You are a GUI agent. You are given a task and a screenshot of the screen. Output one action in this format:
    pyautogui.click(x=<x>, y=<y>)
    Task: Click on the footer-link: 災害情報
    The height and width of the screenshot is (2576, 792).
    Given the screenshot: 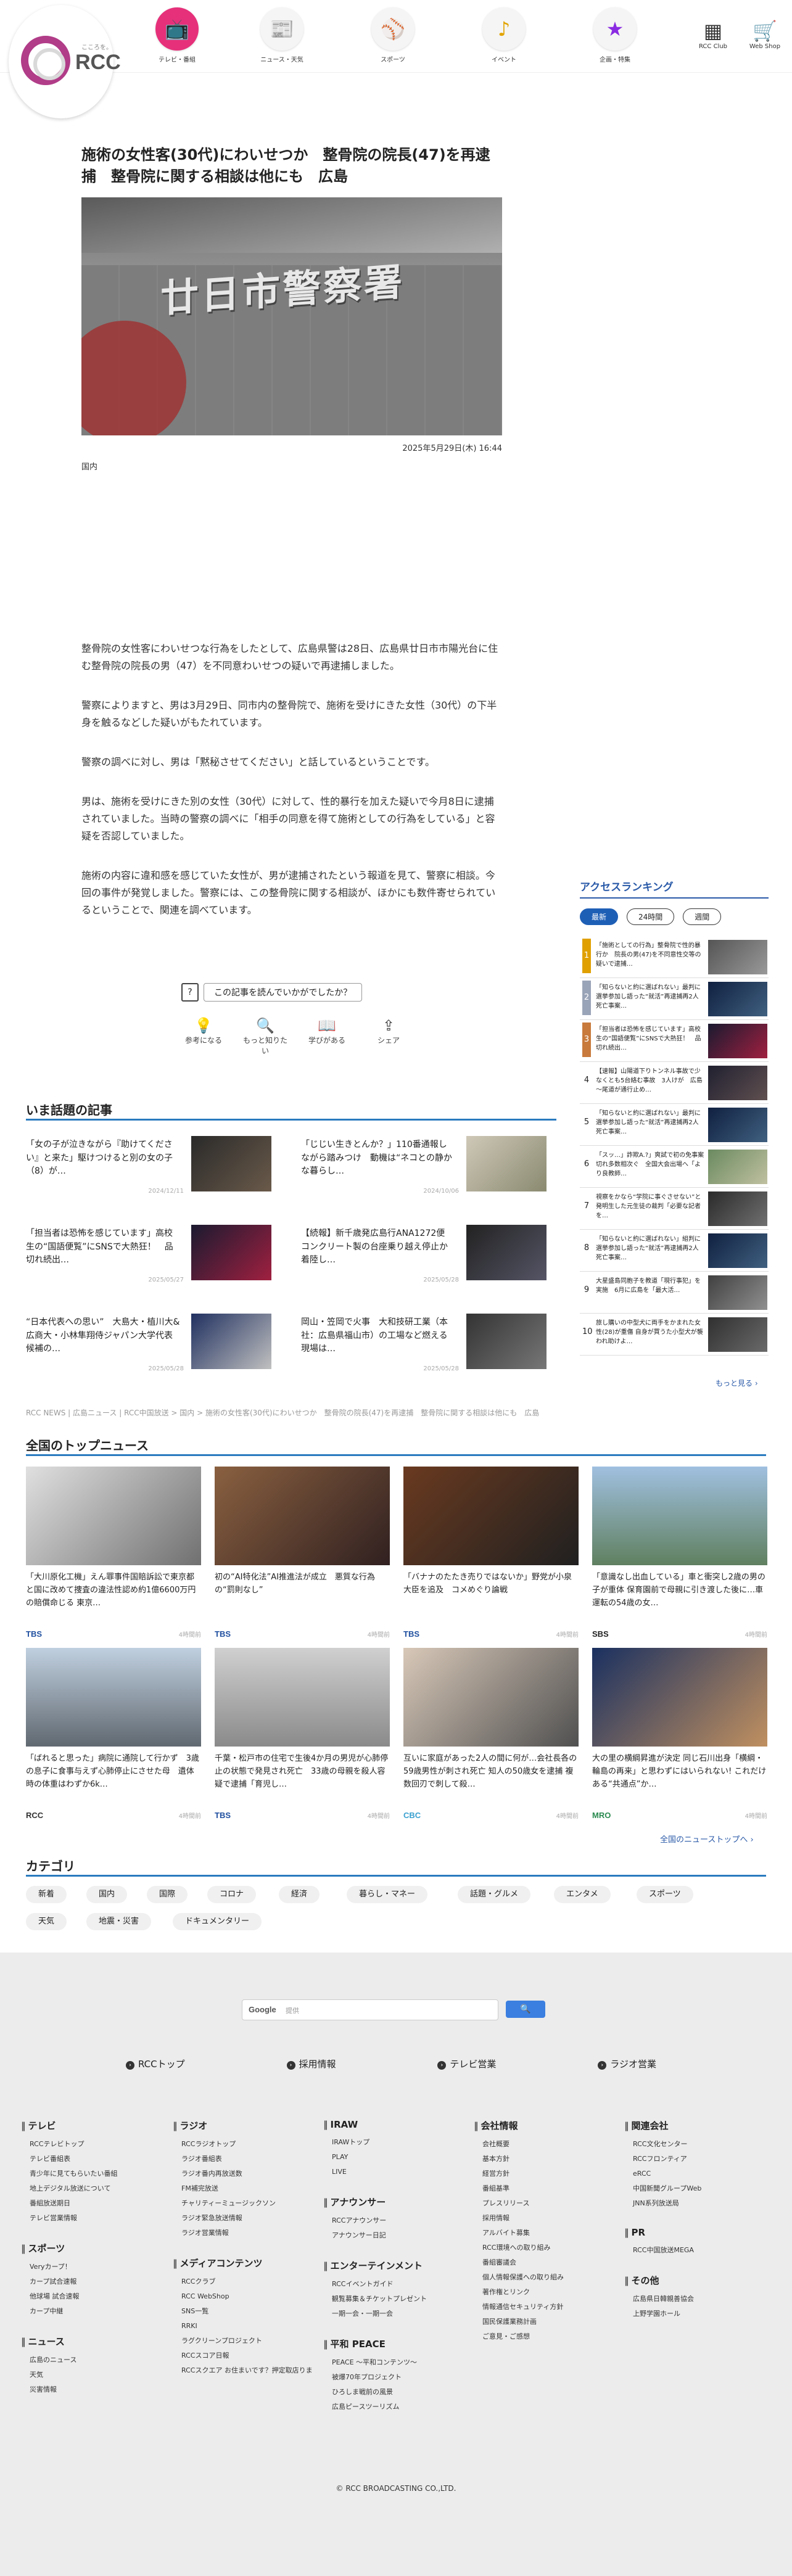 What is the action you would take?
    pyautogui.click(x=92, y=2389)
    